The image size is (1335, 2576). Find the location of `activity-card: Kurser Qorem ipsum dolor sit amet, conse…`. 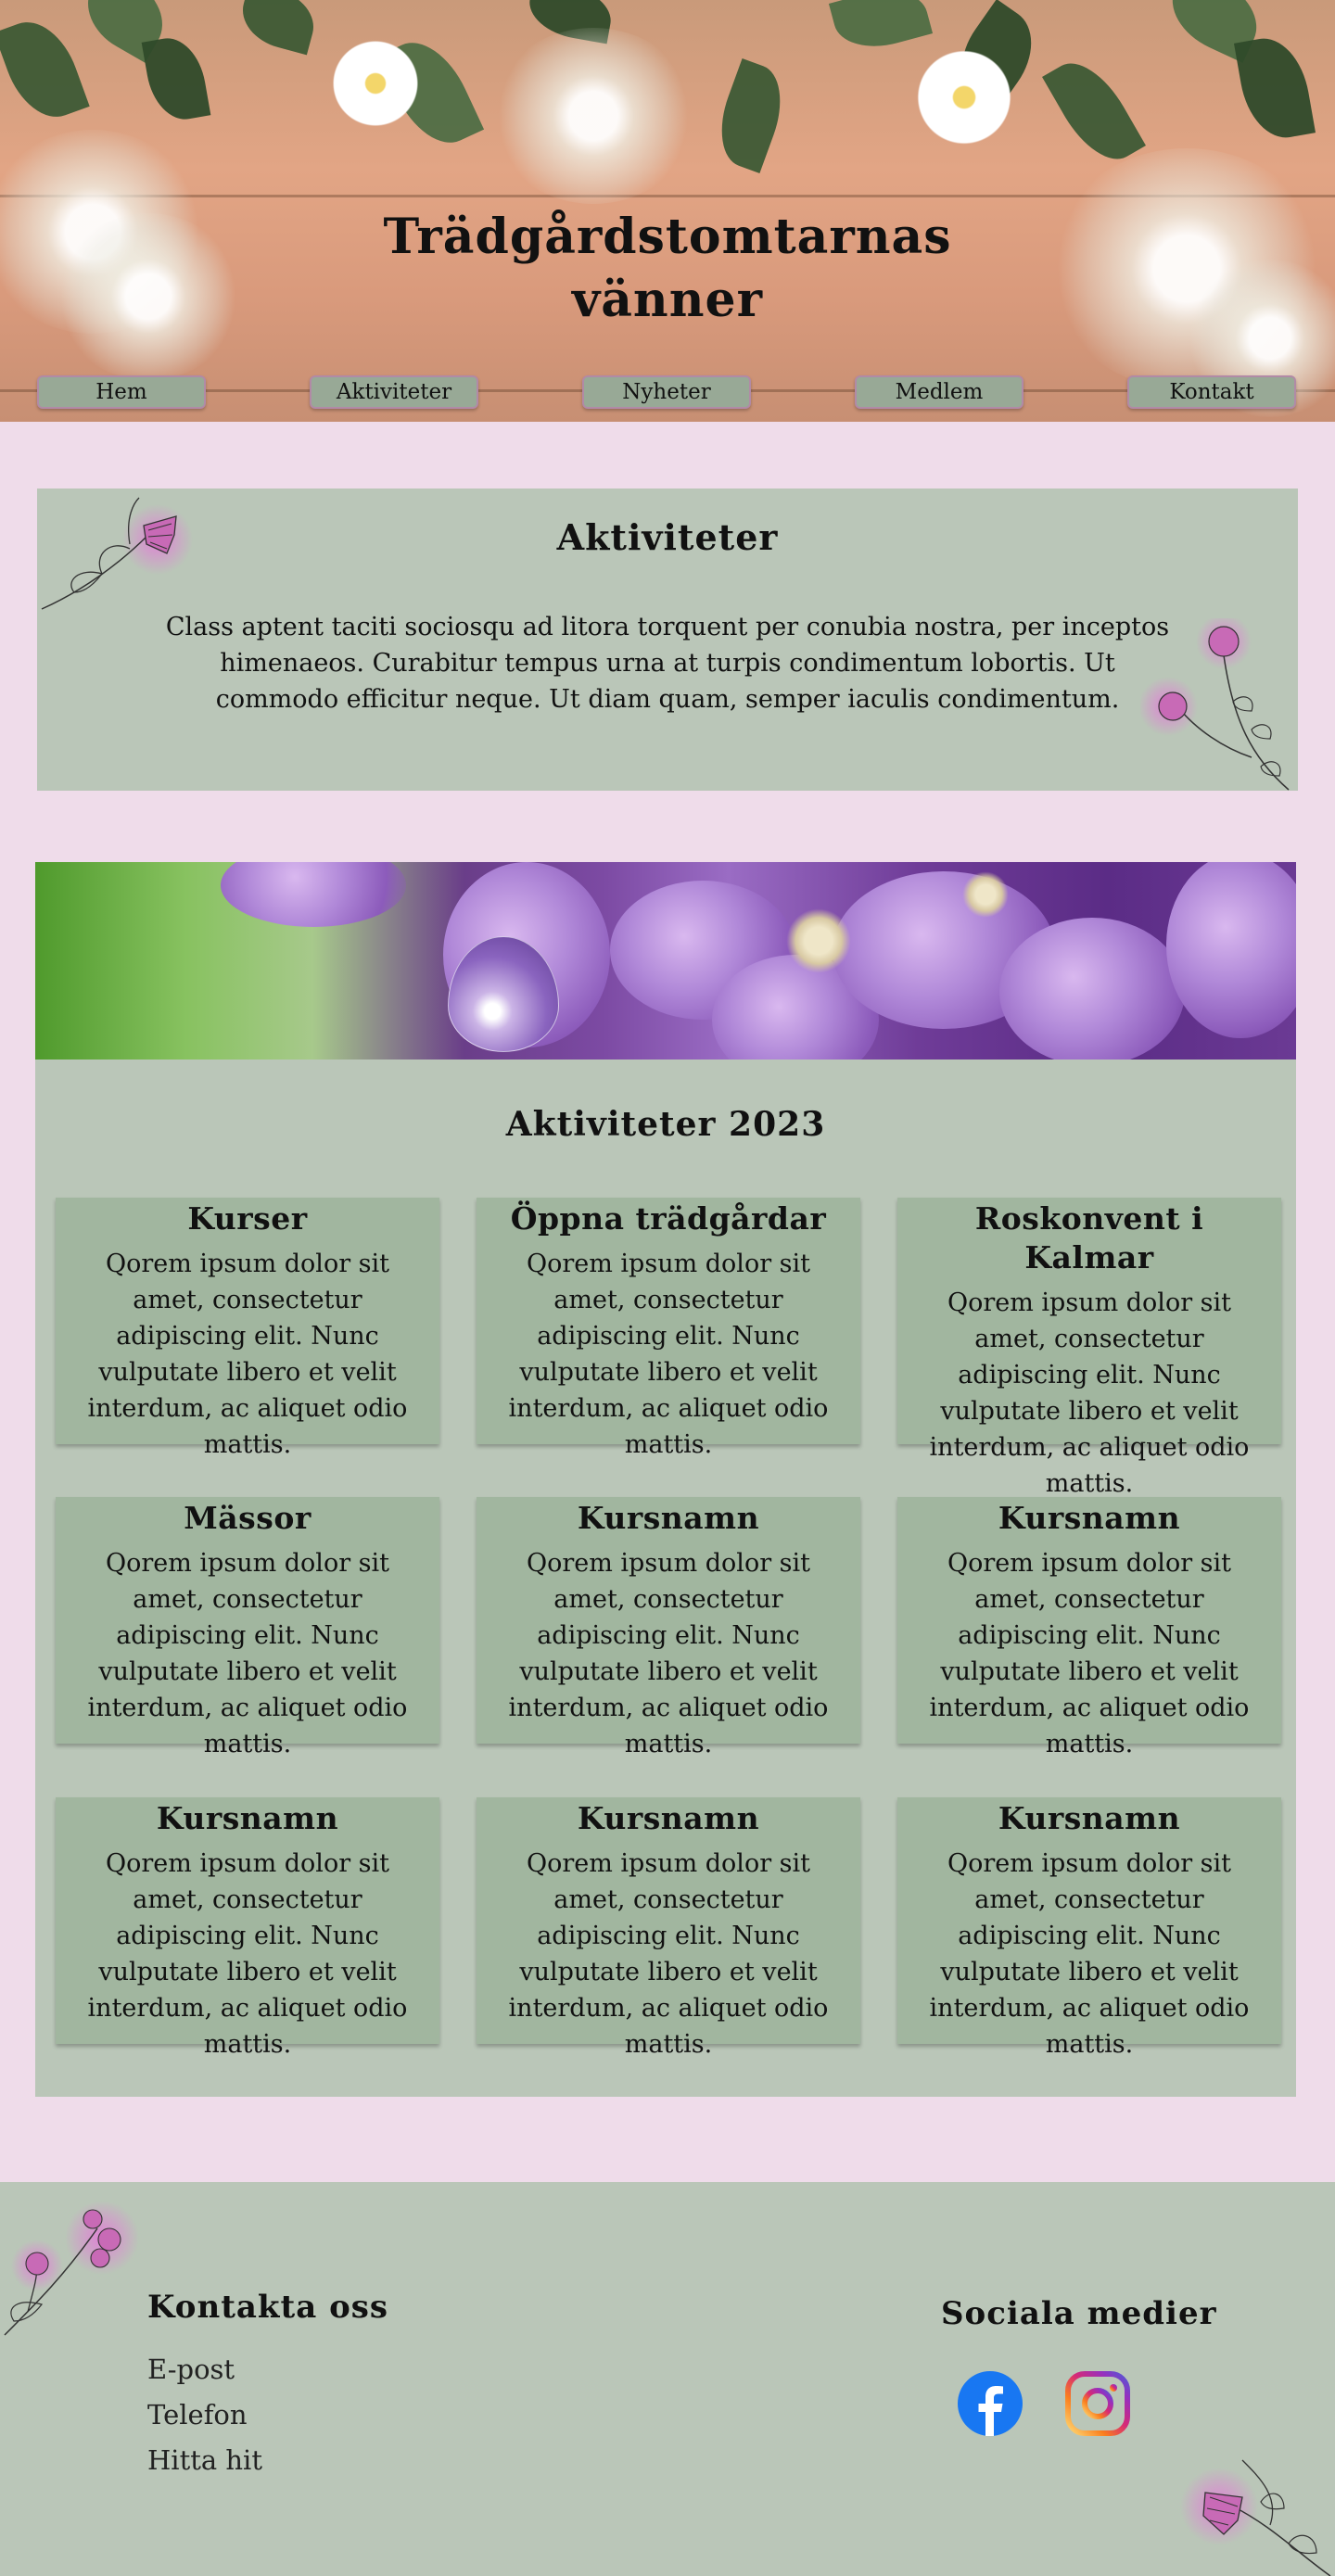

activity-card: Kurser Qorem ipsum dolor sit amet, conse… is located at coordinates (247, 1328).